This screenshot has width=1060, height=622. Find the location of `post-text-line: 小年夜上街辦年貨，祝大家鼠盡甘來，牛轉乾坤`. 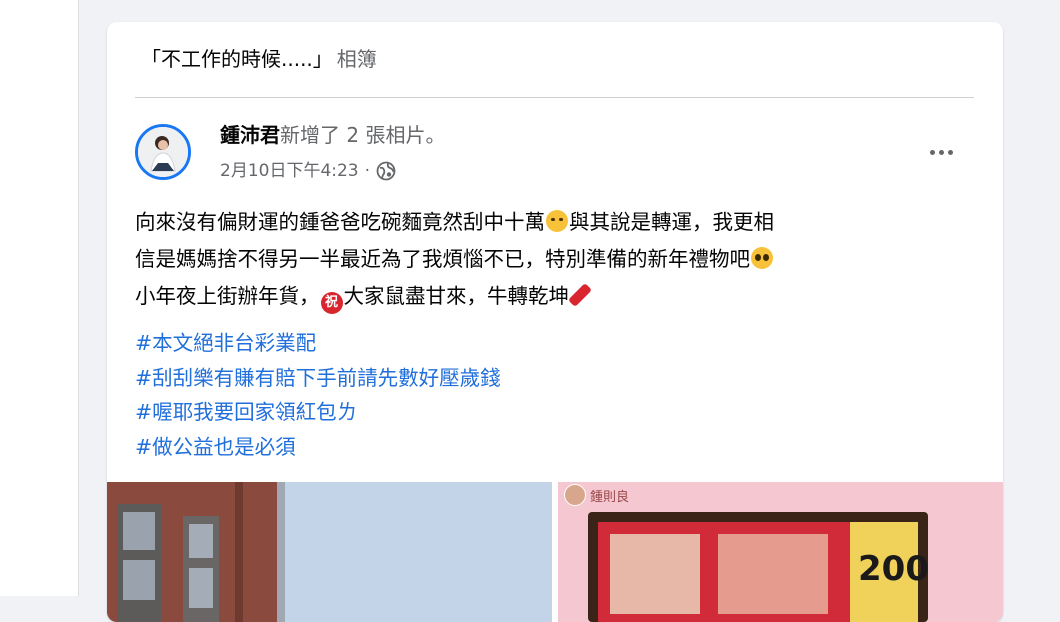

post-text-line: 小年夜上街辦年貨，祝大家鼠盡甘來，牛轉乾坤 is located at coordinates (560, 296).